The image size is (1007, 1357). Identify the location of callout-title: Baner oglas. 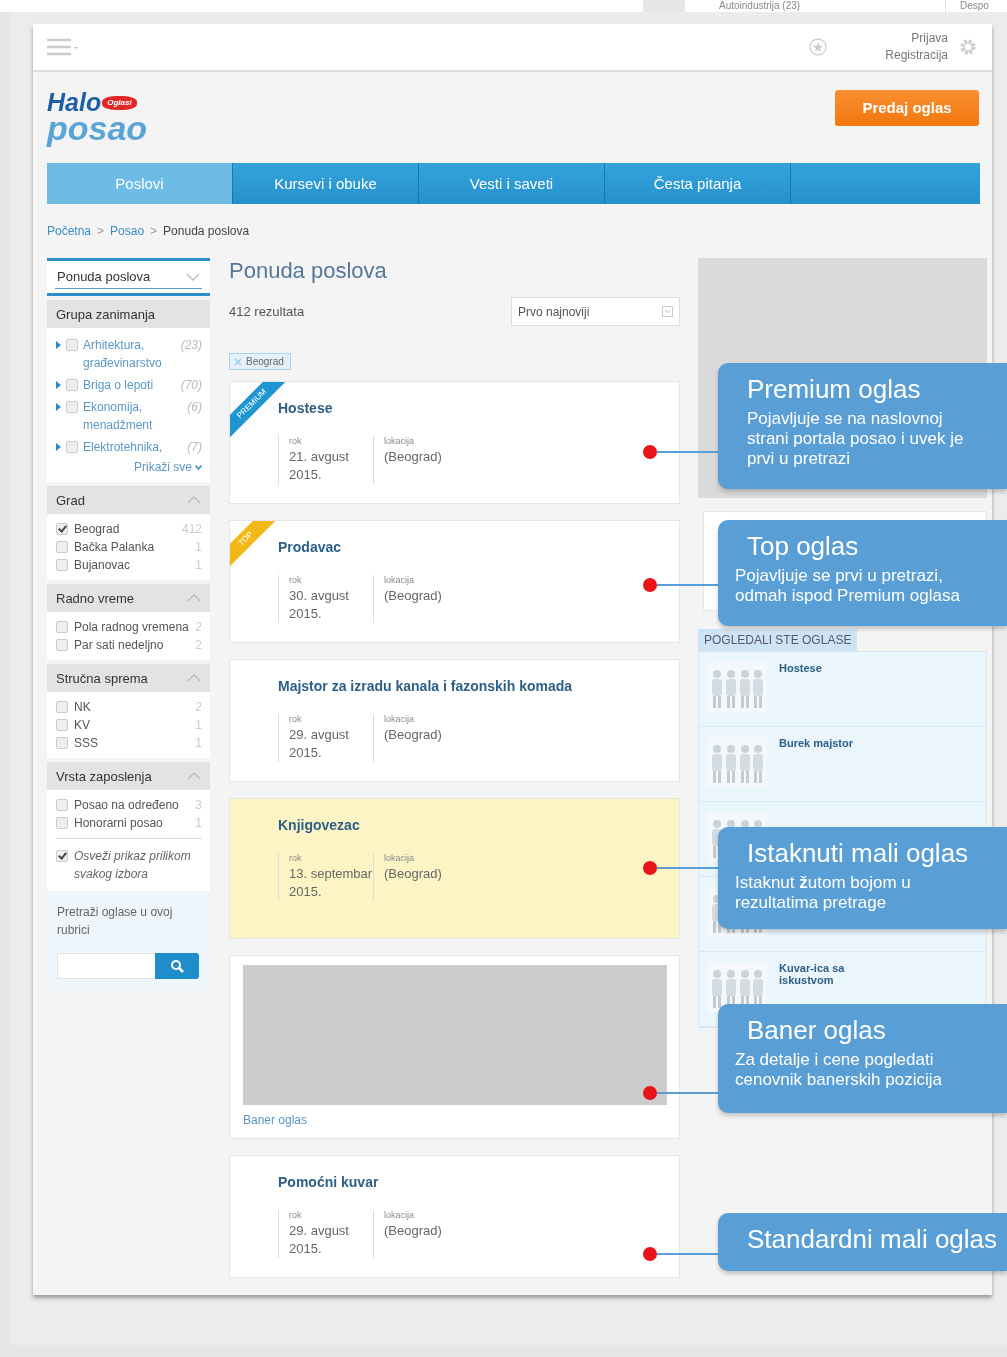
(817, 1030).